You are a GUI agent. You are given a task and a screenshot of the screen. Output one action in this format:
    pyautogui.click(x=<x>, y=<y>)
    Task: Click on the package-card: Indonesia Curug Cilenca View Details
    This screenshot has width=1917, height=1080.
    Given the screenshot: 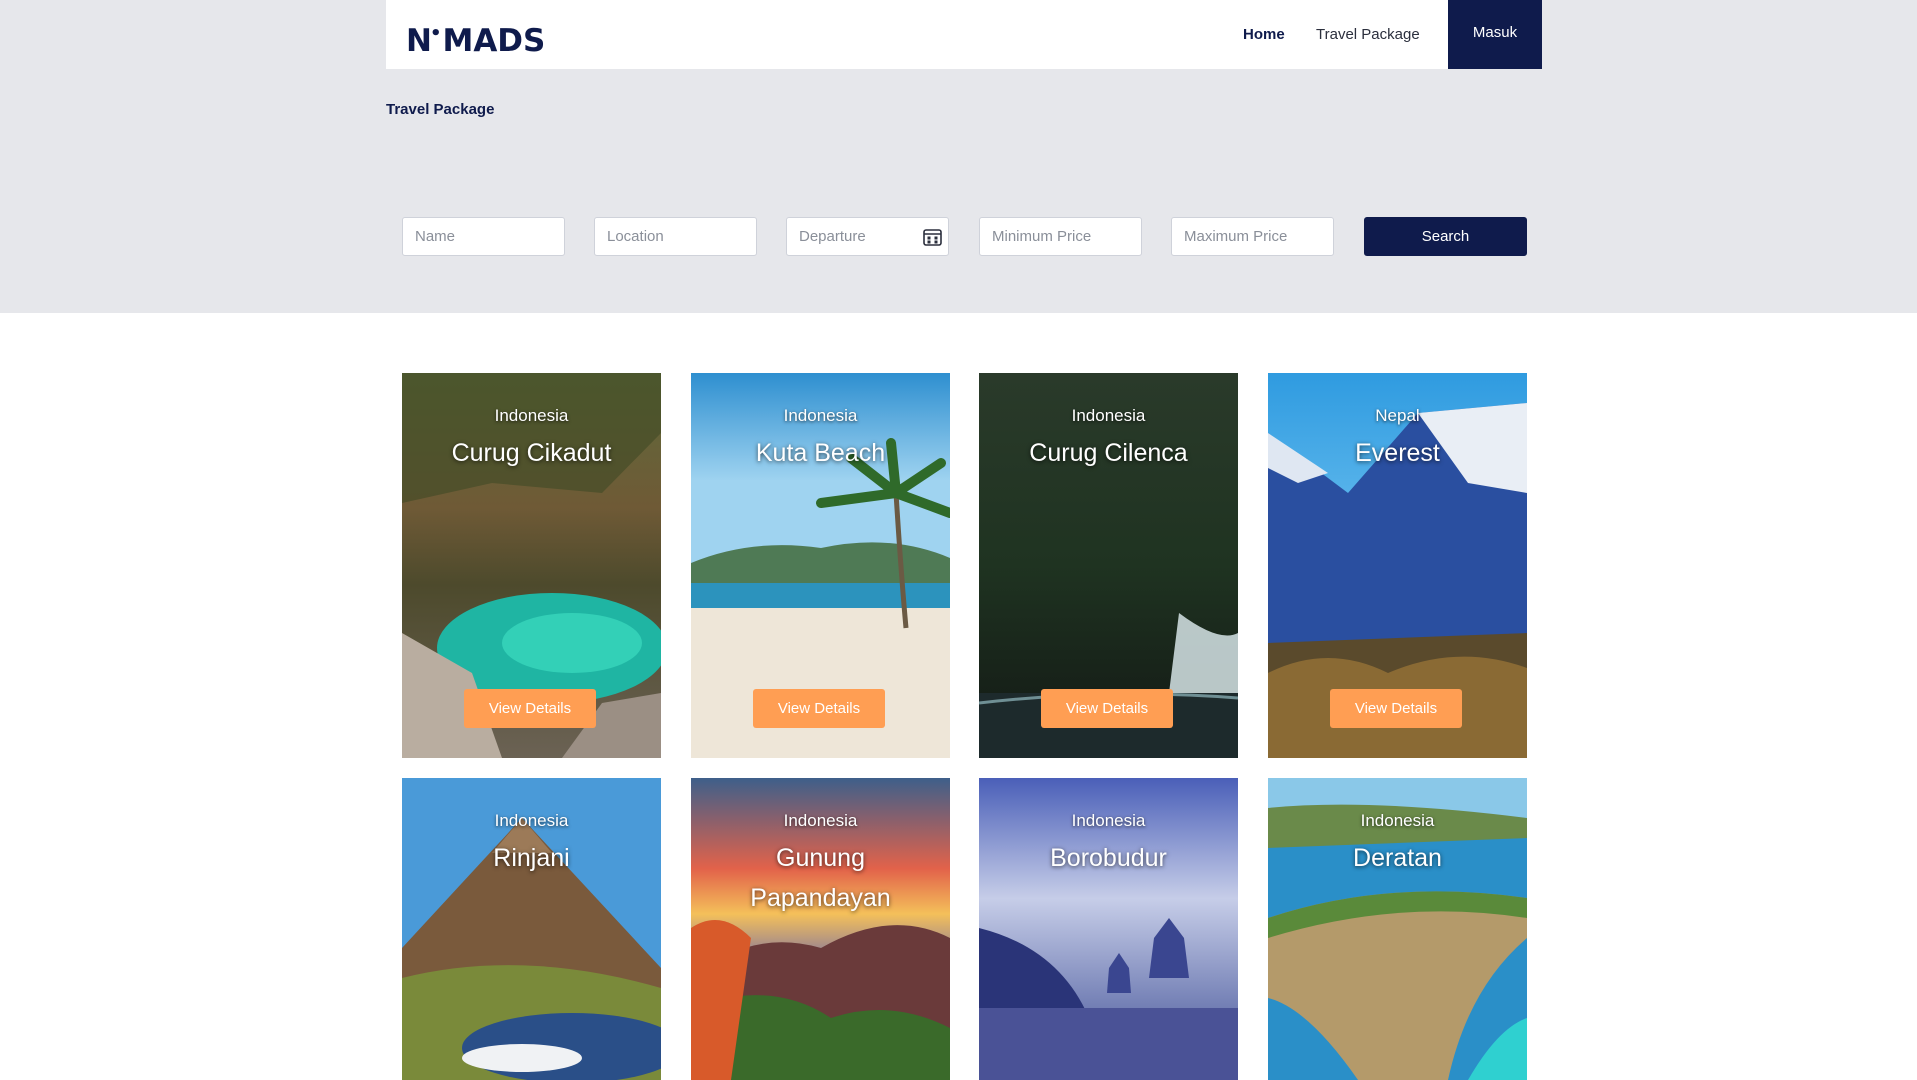 What is the action you would take?
    pyautogui.click(x=1108, y=565)
    